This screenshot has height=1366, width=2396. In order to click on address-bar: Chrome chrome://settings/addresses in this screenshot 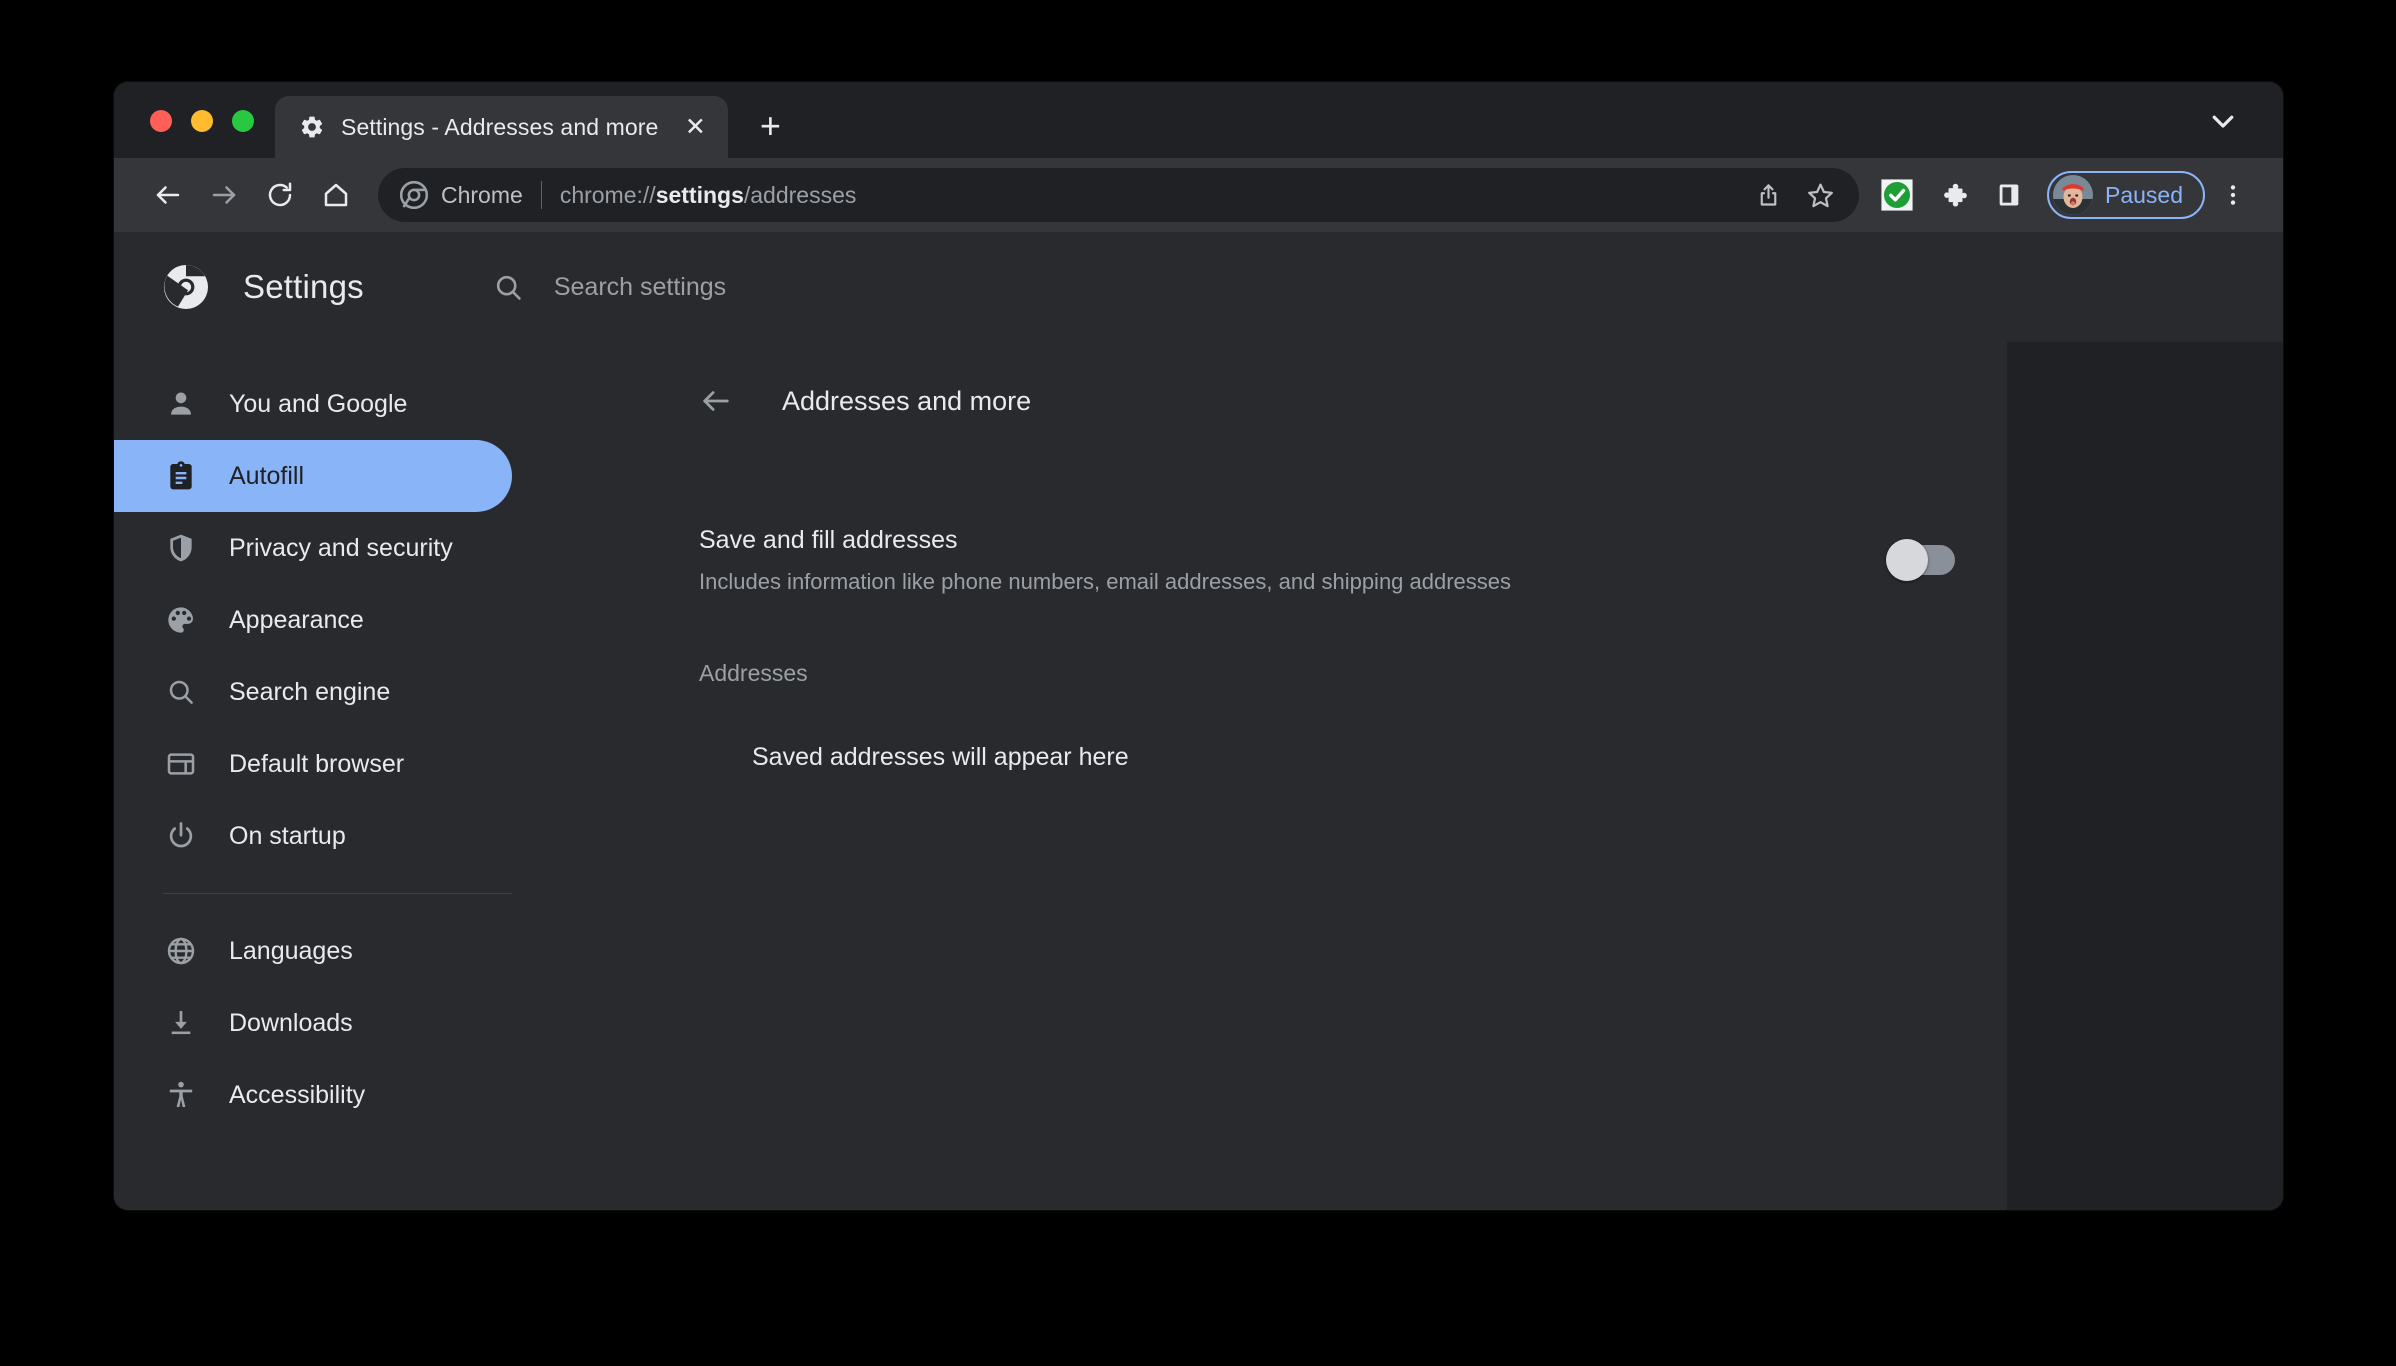, I will do `click(1118, 195)`.